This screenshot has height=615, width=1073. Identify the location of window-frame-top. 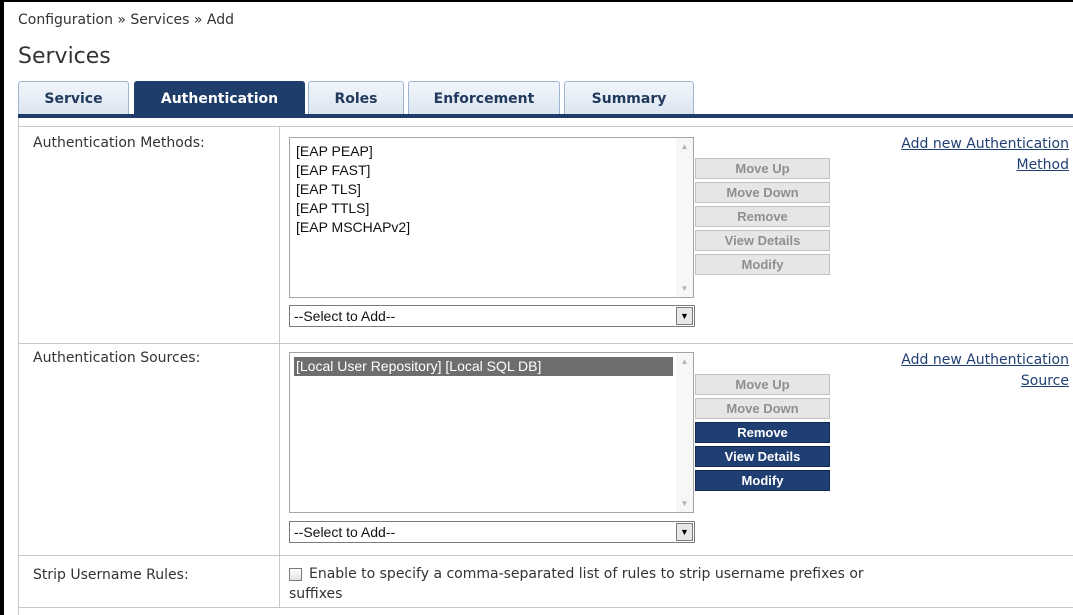
(536, 1).